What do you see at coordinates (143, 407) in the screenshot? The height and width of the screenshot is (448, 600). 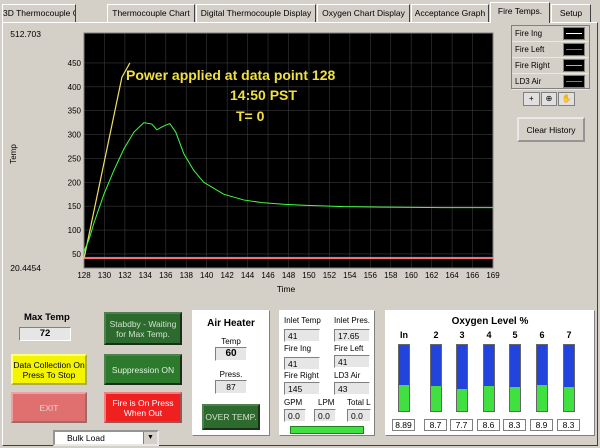 I see `fire-button: Fire is On Press When Out` at bounding box center [143, 407].